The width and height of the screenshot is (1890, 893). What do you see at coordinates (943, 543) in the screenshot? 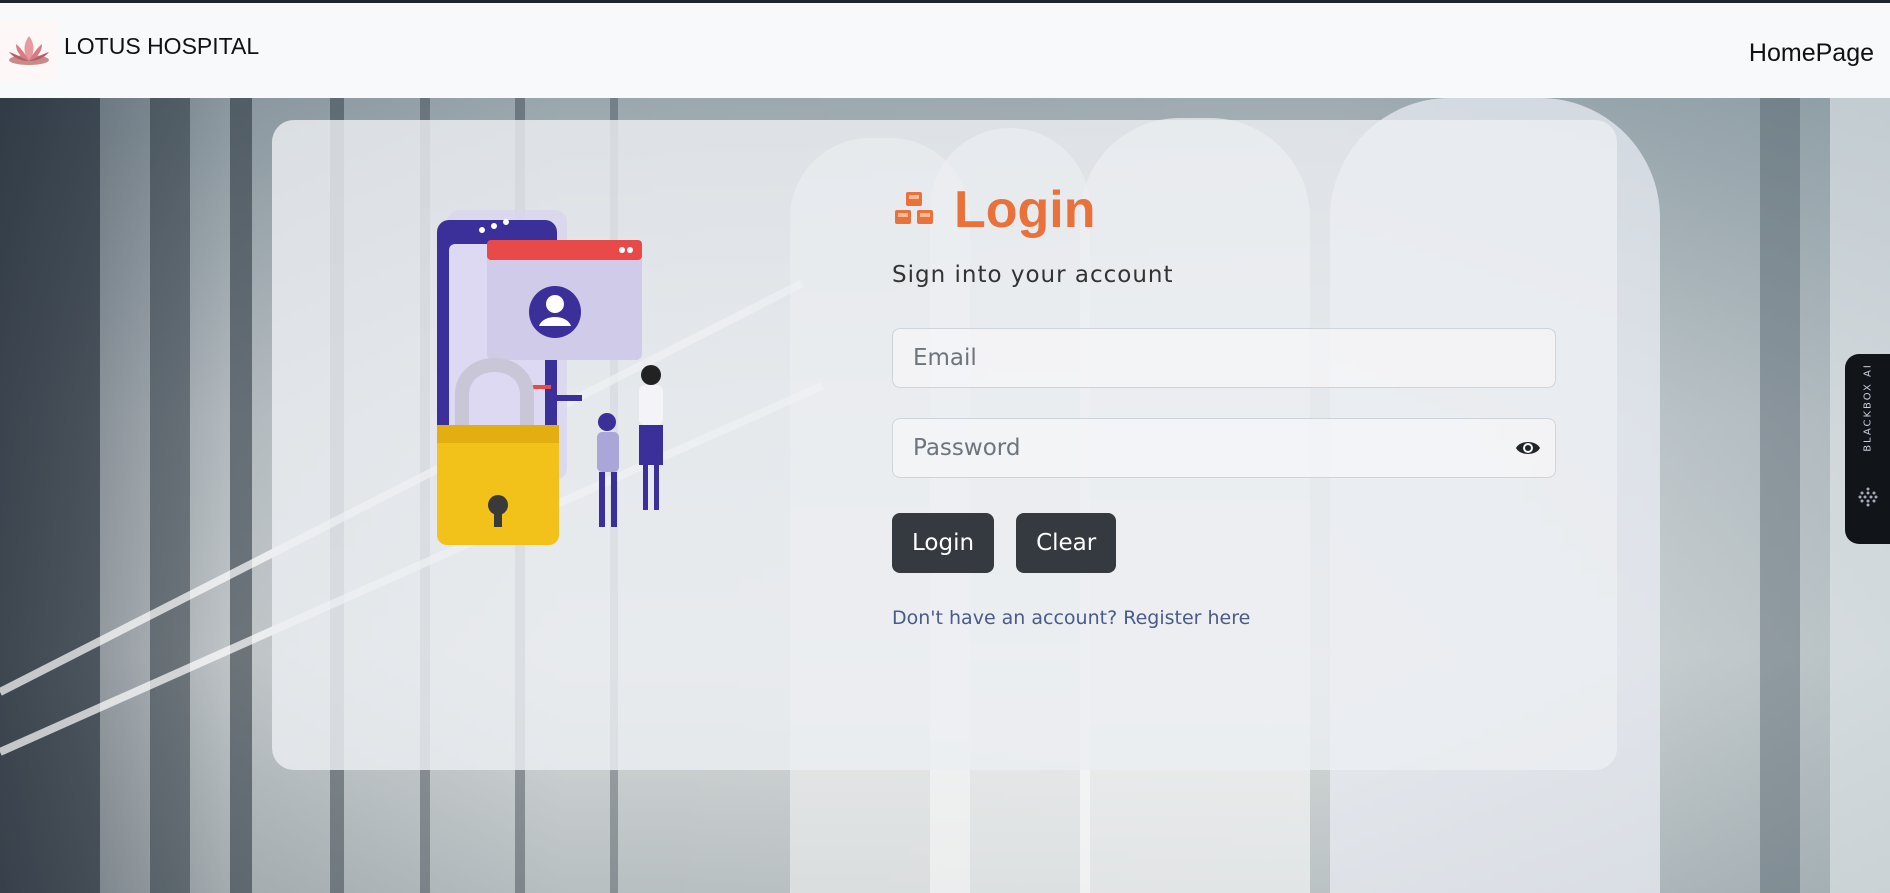
I see `login-button: Login` at bounding box center [943, 543].